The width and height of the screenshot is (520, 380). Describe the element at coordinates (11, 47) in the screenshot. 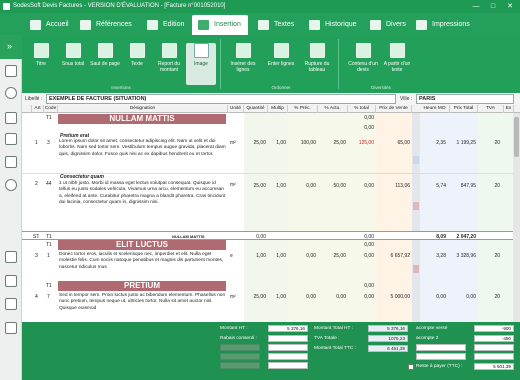

I see `sidebar-expand: »` at that location.